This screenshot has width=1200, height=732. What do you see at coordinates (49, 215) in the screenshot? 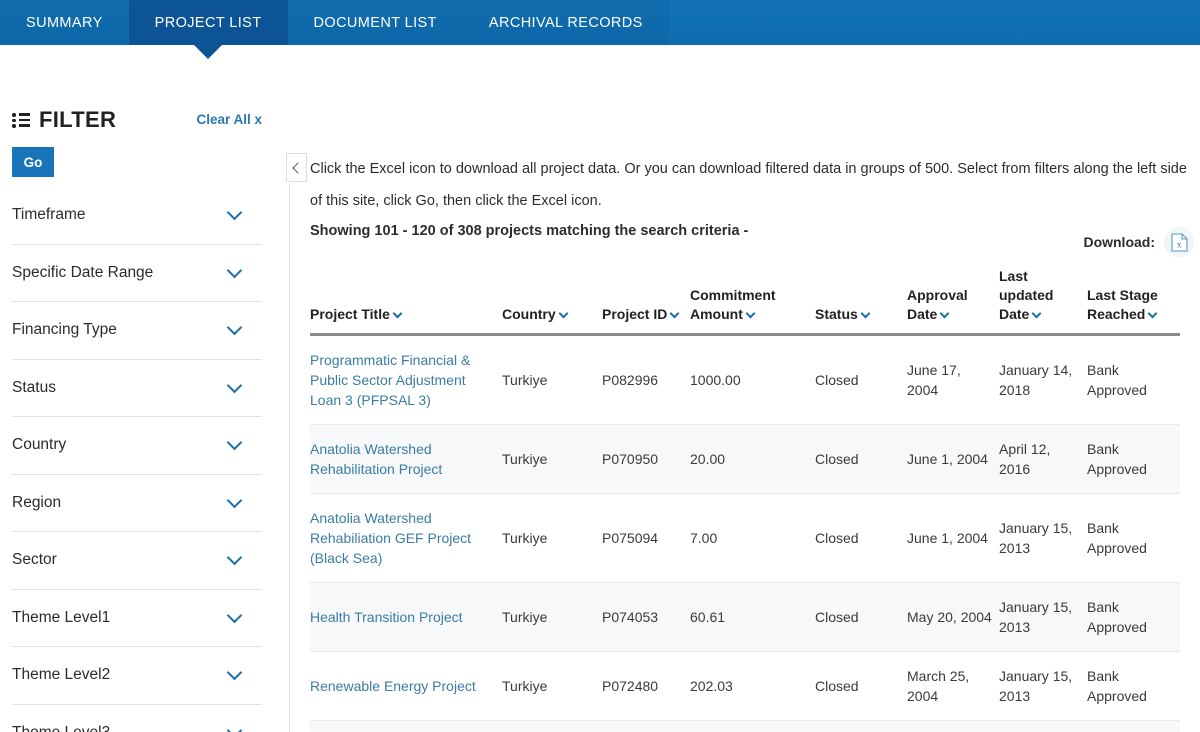
I see `filter-item-label: Timeframe` at bounding box center [49, 215].